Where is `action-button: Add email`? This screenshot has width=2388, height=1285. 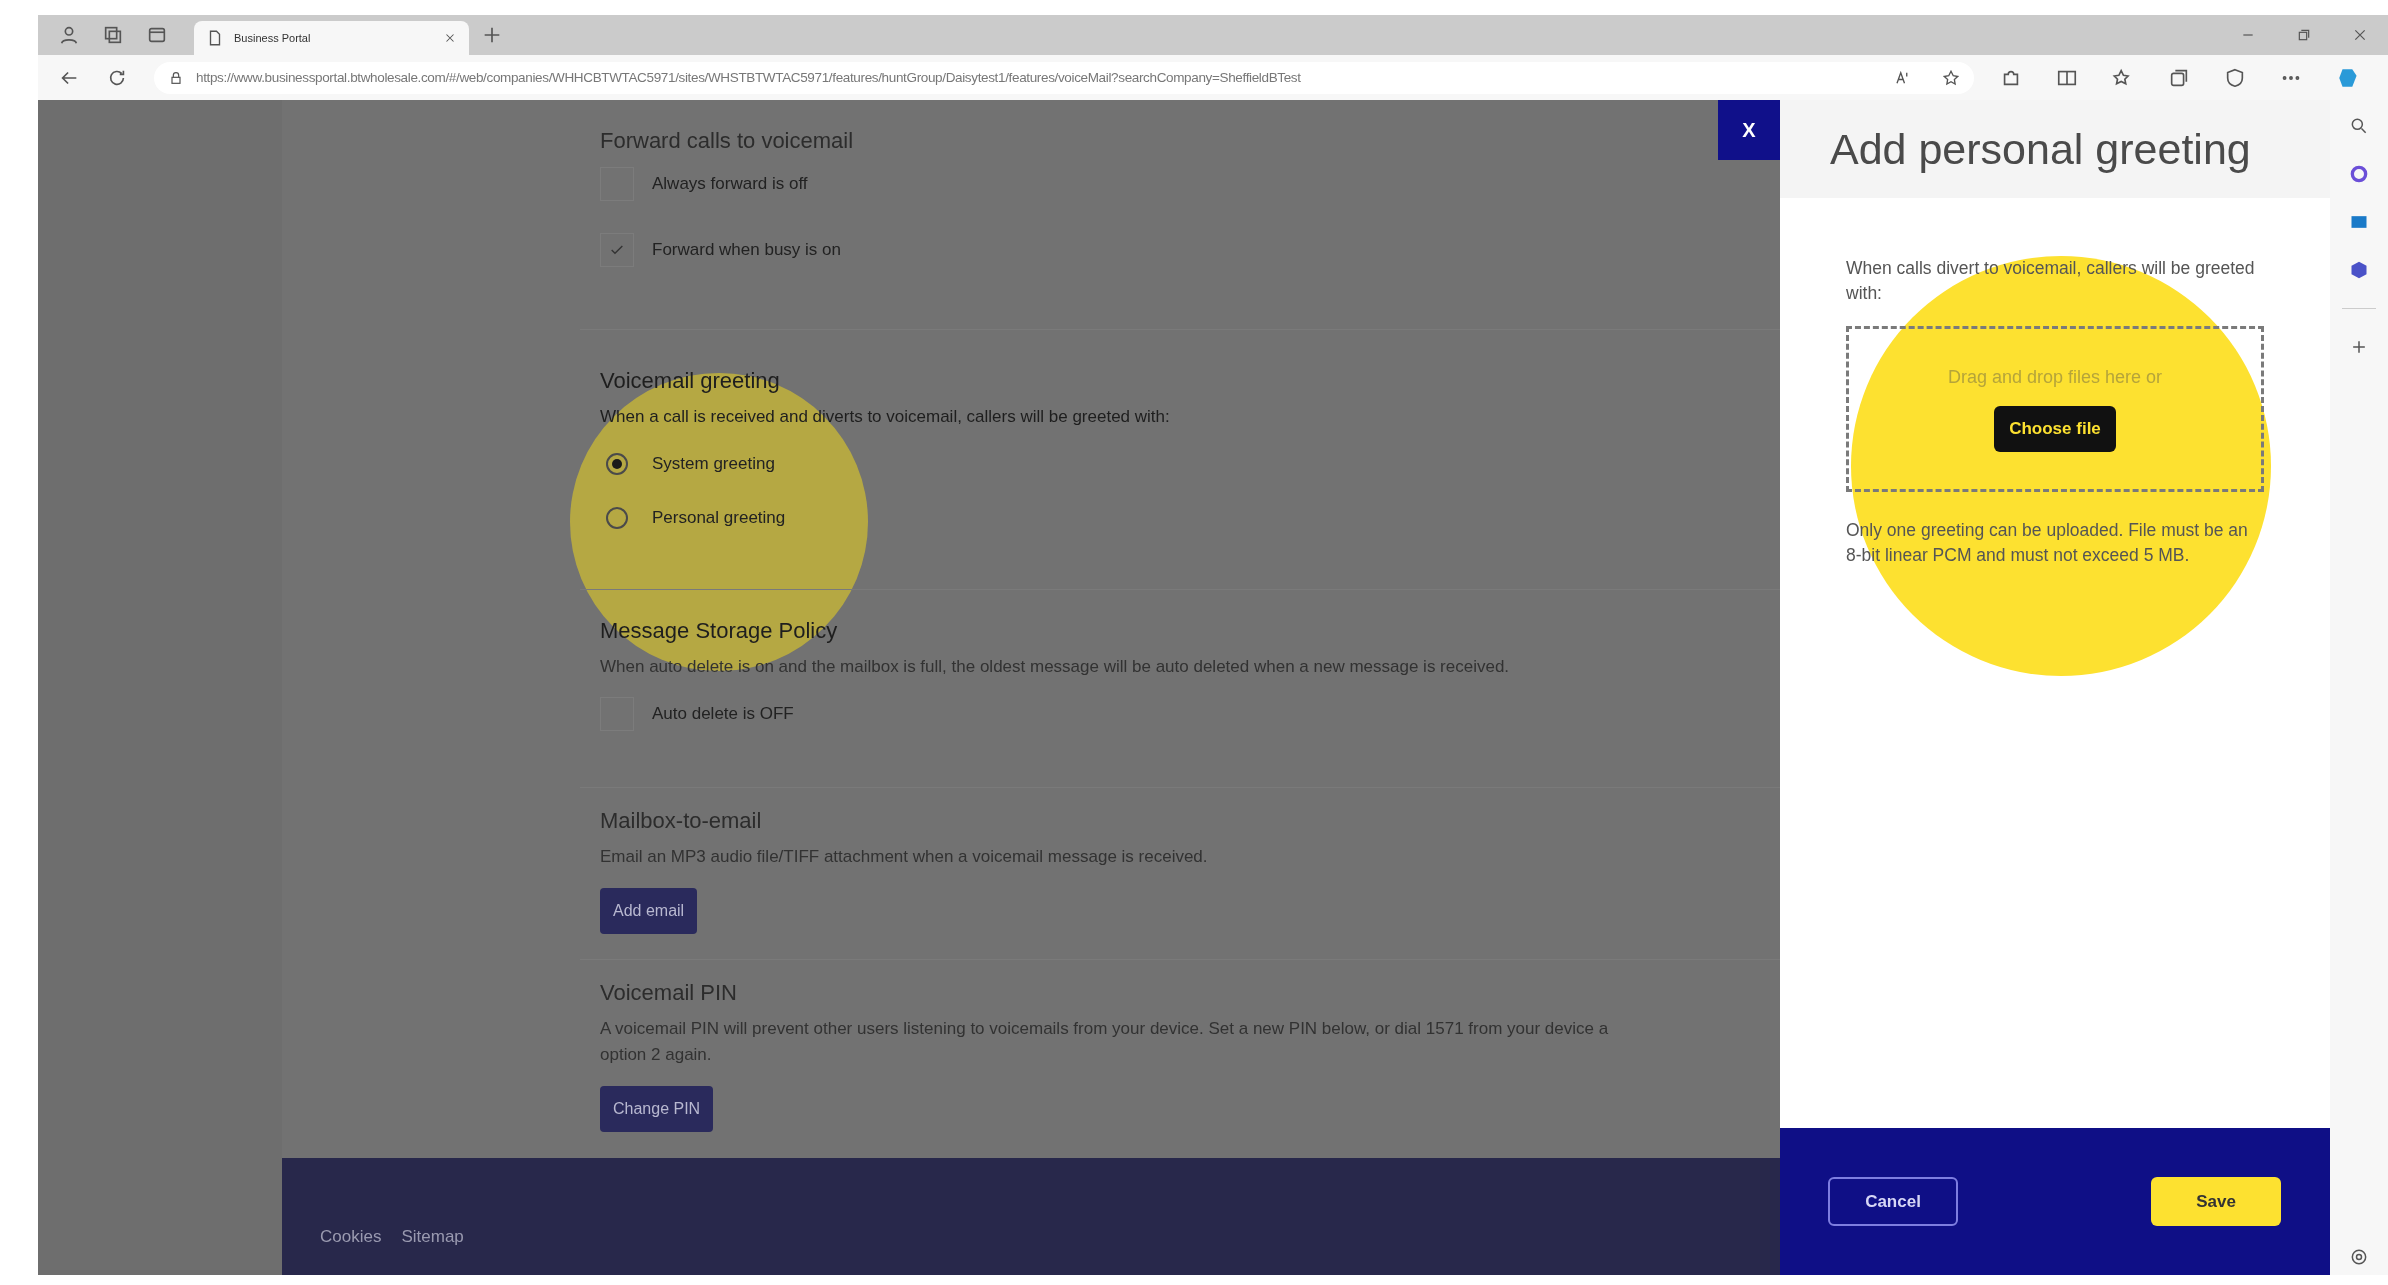
action-button: Add email is located at coordinates (649, 911).